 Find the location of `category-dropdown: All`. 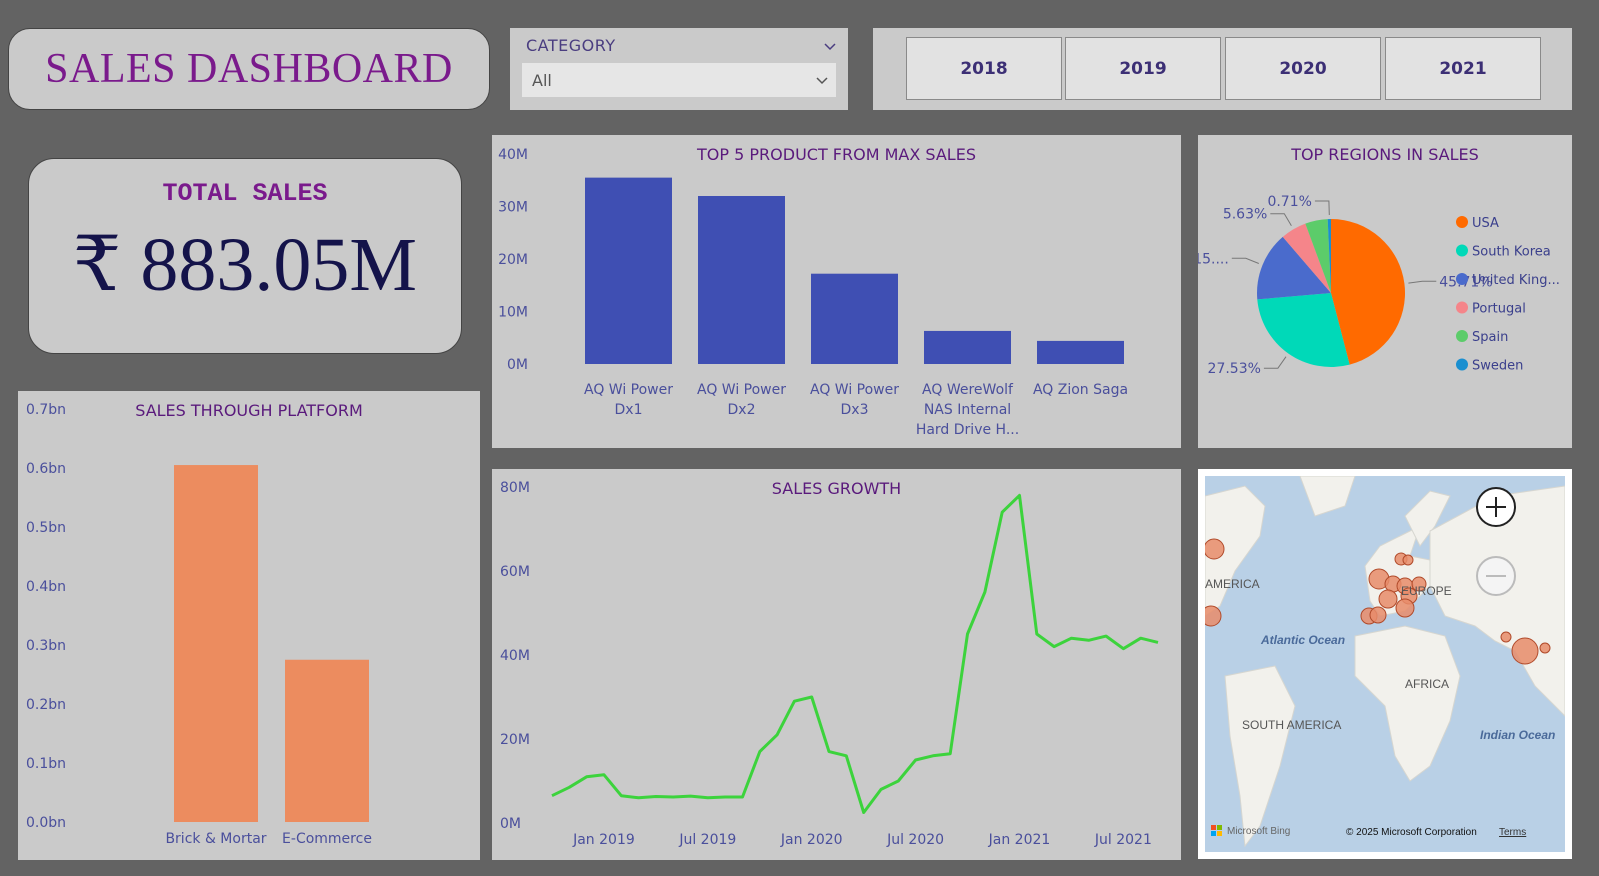

category-dropdown: All is located at coordinates (679, 80).